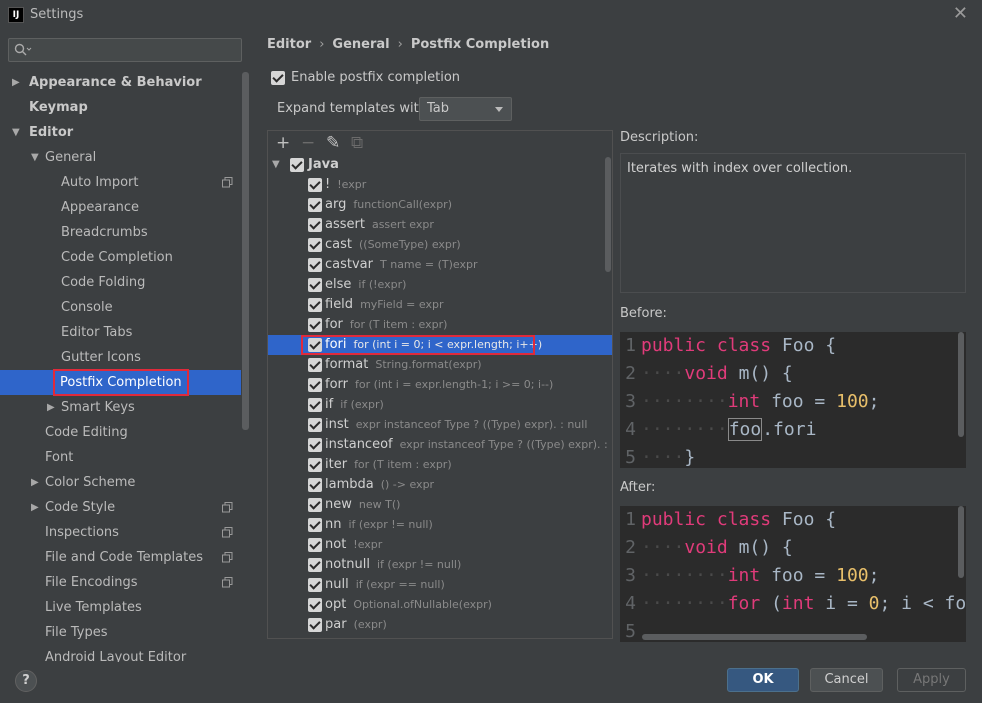  I want to click on close-icon: ✕, so click(960, 13).